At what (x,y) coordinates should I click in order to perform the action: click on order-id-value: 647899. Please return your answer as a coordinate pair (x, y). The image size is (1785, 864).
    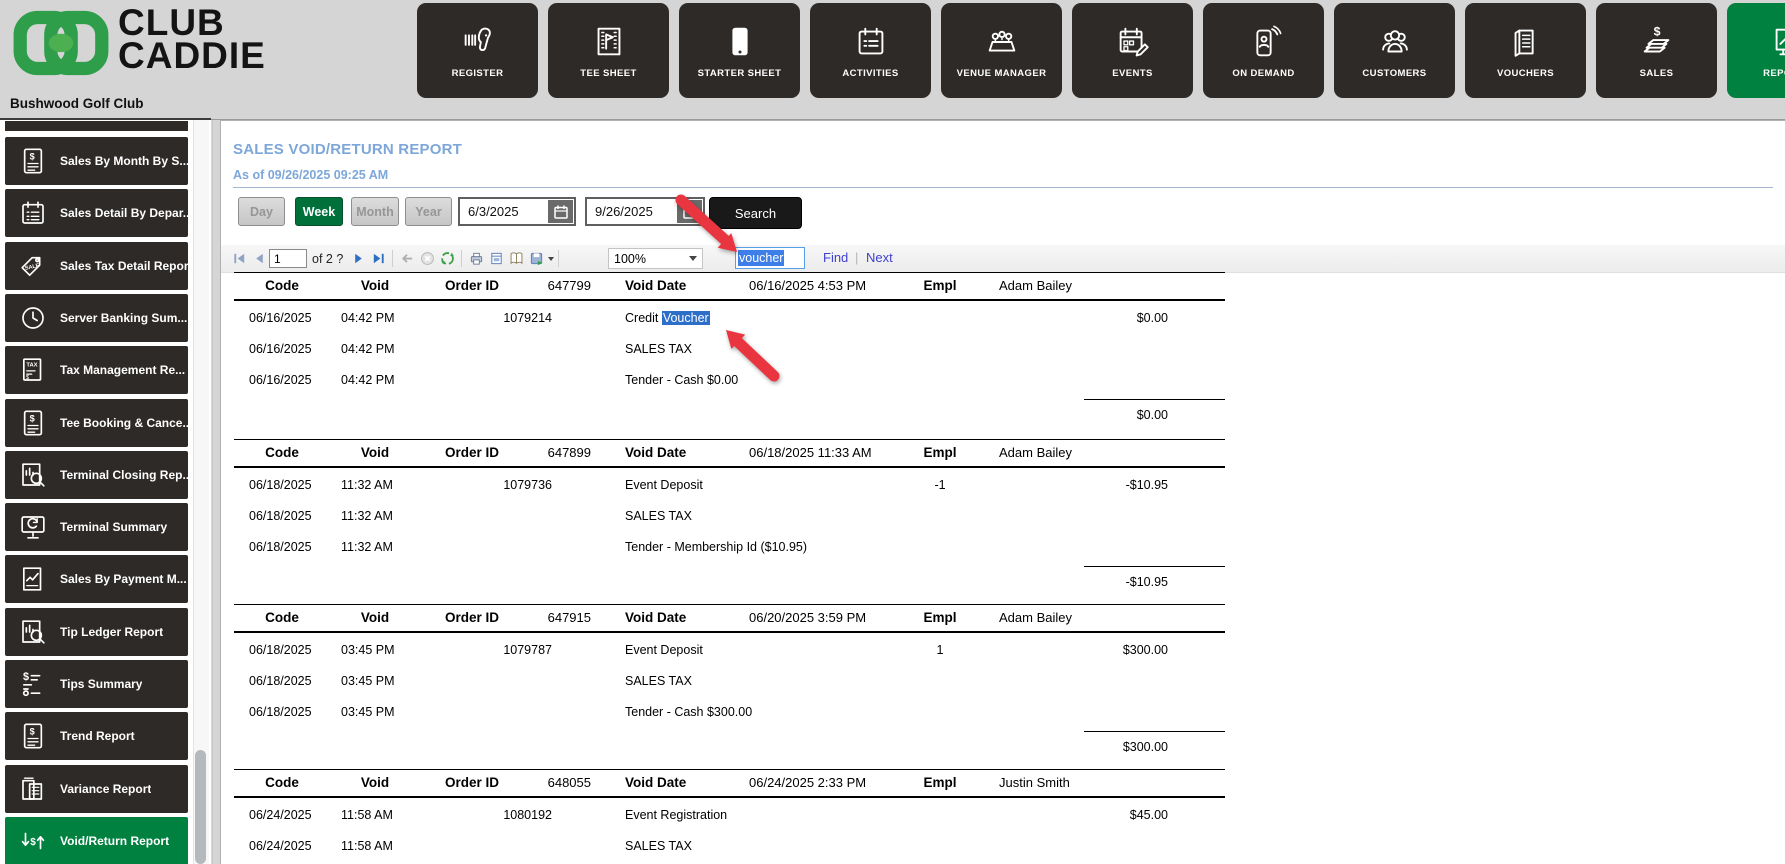
    Looking at the image, I should click on (569, 452).